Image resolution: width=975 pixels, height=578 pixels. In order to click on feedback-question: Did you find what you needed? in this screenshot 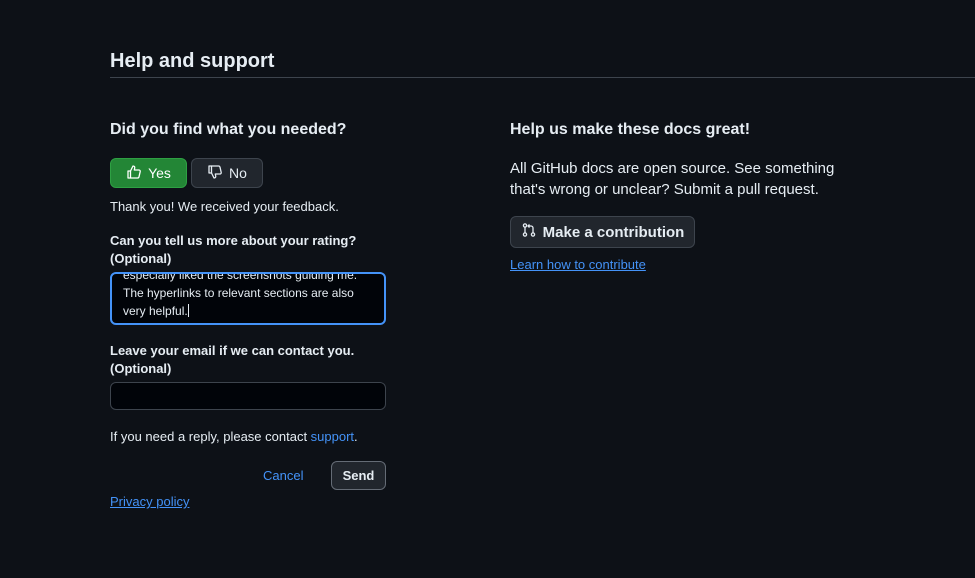, I will do `click(228, 129)`.